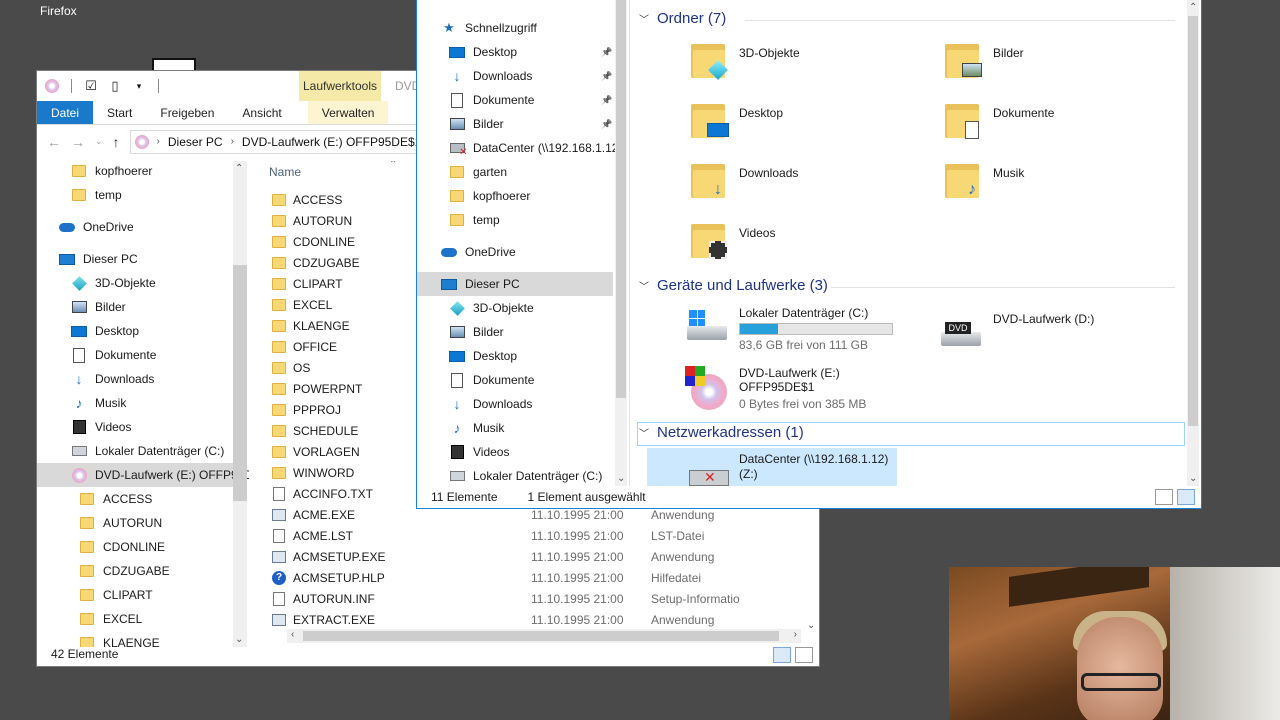 This screenshot has width=1280, height=720. I want to click on content-scrollbar: ⌃ ⌄, so click(1193, 243).